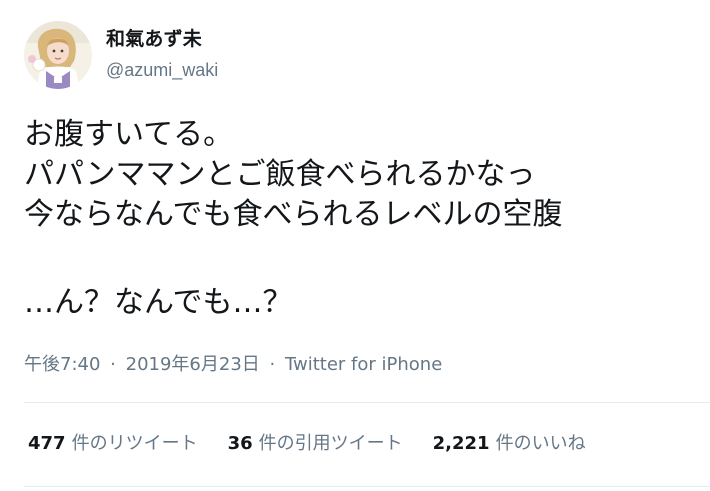 The height and width of the screenshot is (491, 710). What do you see at coordinates (129, 134) in the screenshot?
I see `tweet-line: お腹すいてる。` at bounding box center [129, 134].